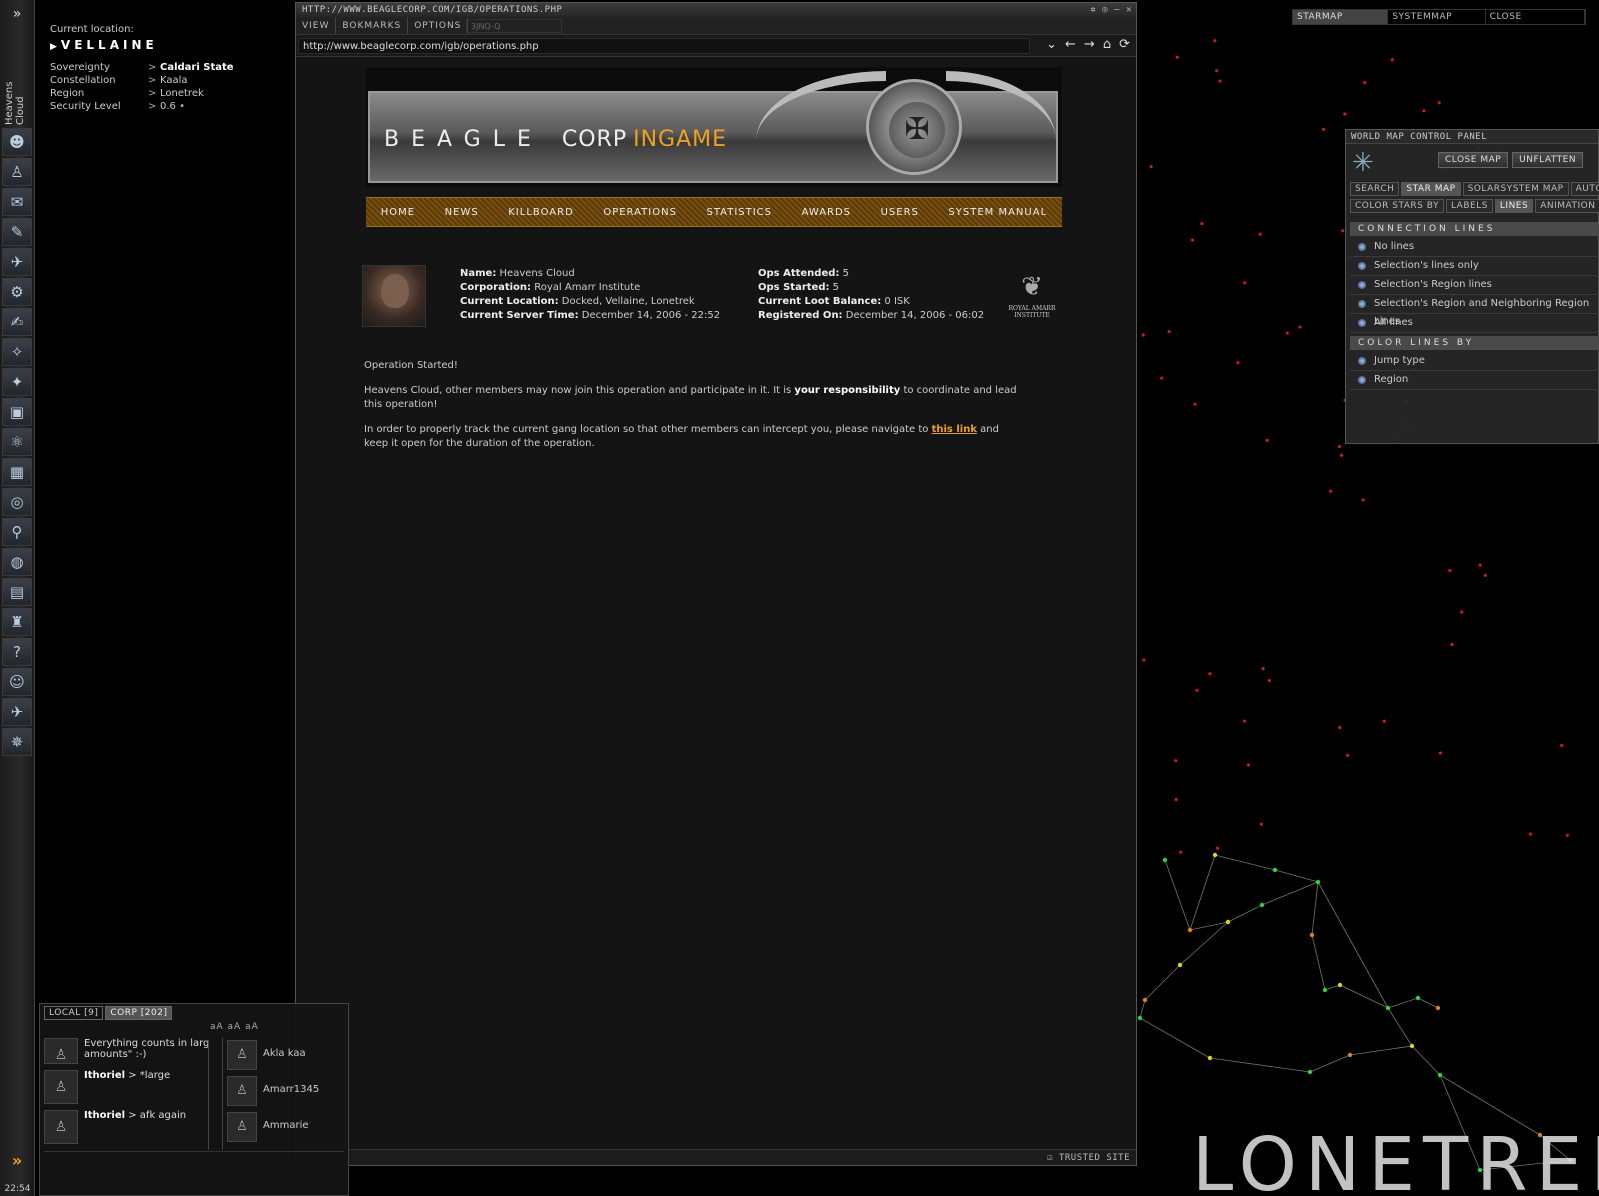 The image size is (1599, 1196). I want to click on list-item: ♙ Akla kaa, so click(284, 1056).